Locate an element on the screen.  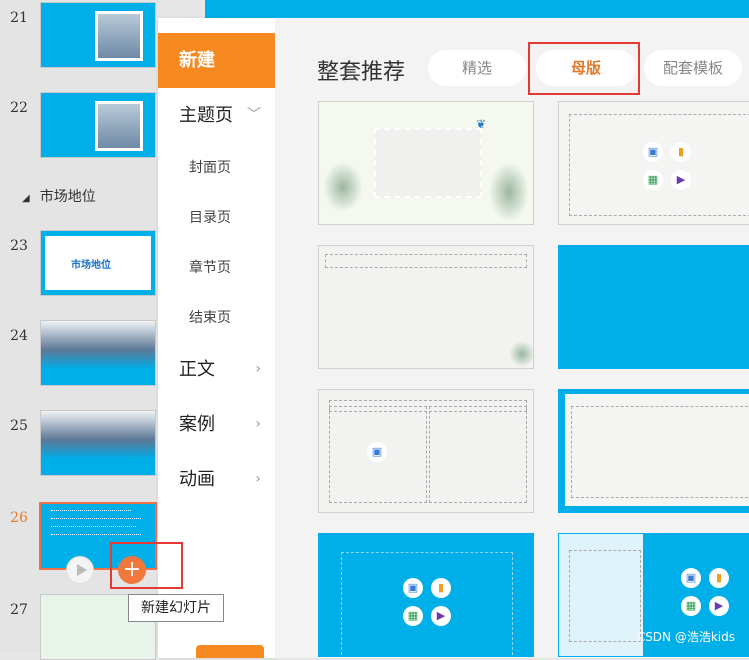
menu-sub-end: 结束页 is located at coordinates (216, 318).